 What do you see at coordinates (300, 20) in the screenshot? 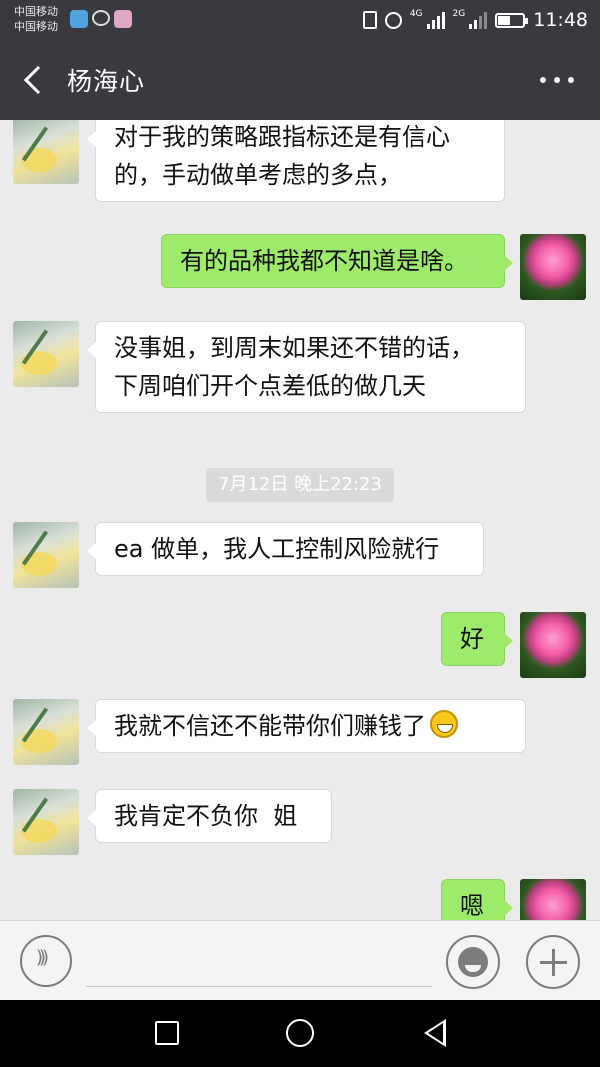
I see `status-bar: 中国移动 中国移动 4G 2G 11:48` at bounding box center [300, 20].